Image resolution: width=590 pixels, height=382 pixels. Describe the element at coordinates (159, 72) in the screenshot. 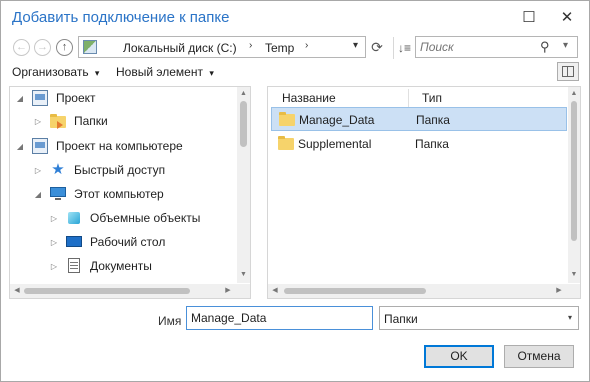

I see `new-item-label: Новый элемент` at that location.